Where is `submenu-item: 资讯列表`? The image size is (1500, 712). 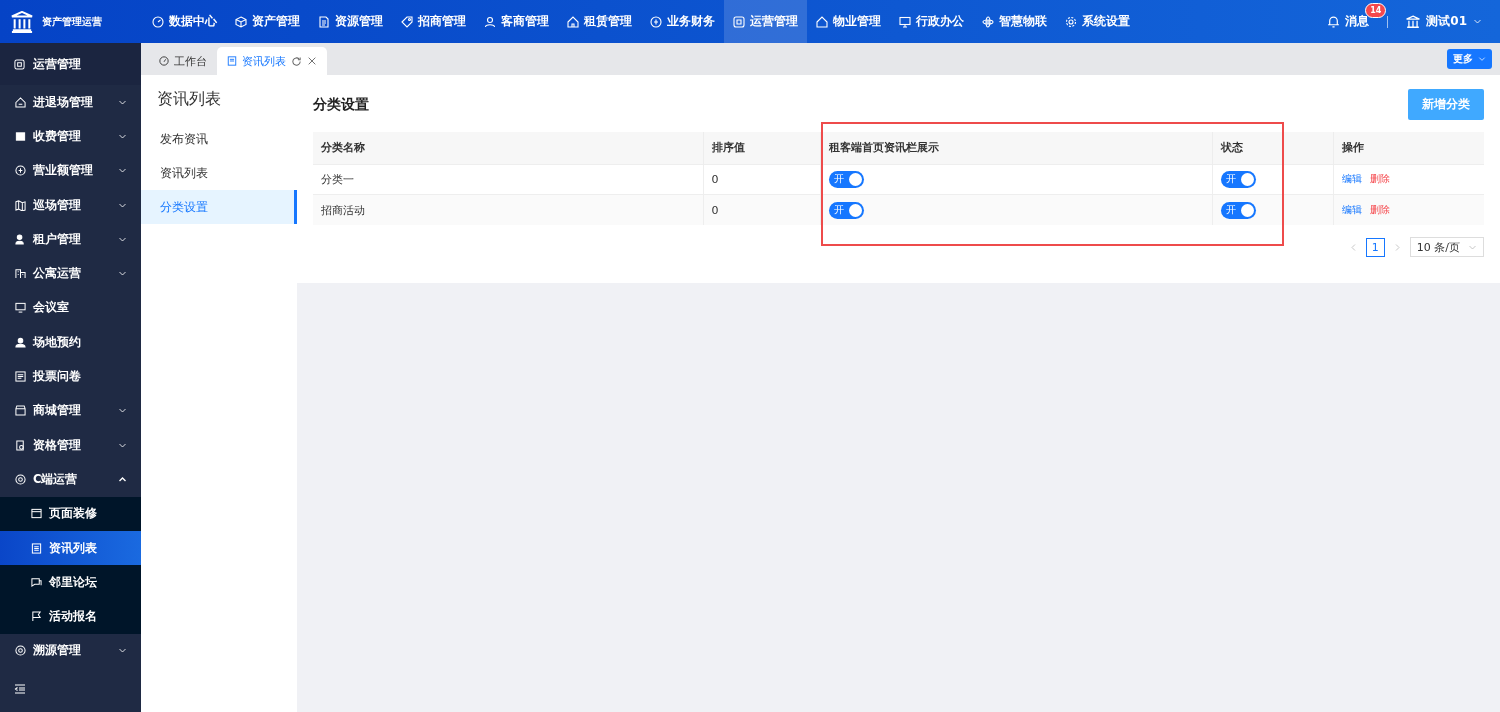
submenu-item: 资讯列表 is located at coordinates (219, 173).